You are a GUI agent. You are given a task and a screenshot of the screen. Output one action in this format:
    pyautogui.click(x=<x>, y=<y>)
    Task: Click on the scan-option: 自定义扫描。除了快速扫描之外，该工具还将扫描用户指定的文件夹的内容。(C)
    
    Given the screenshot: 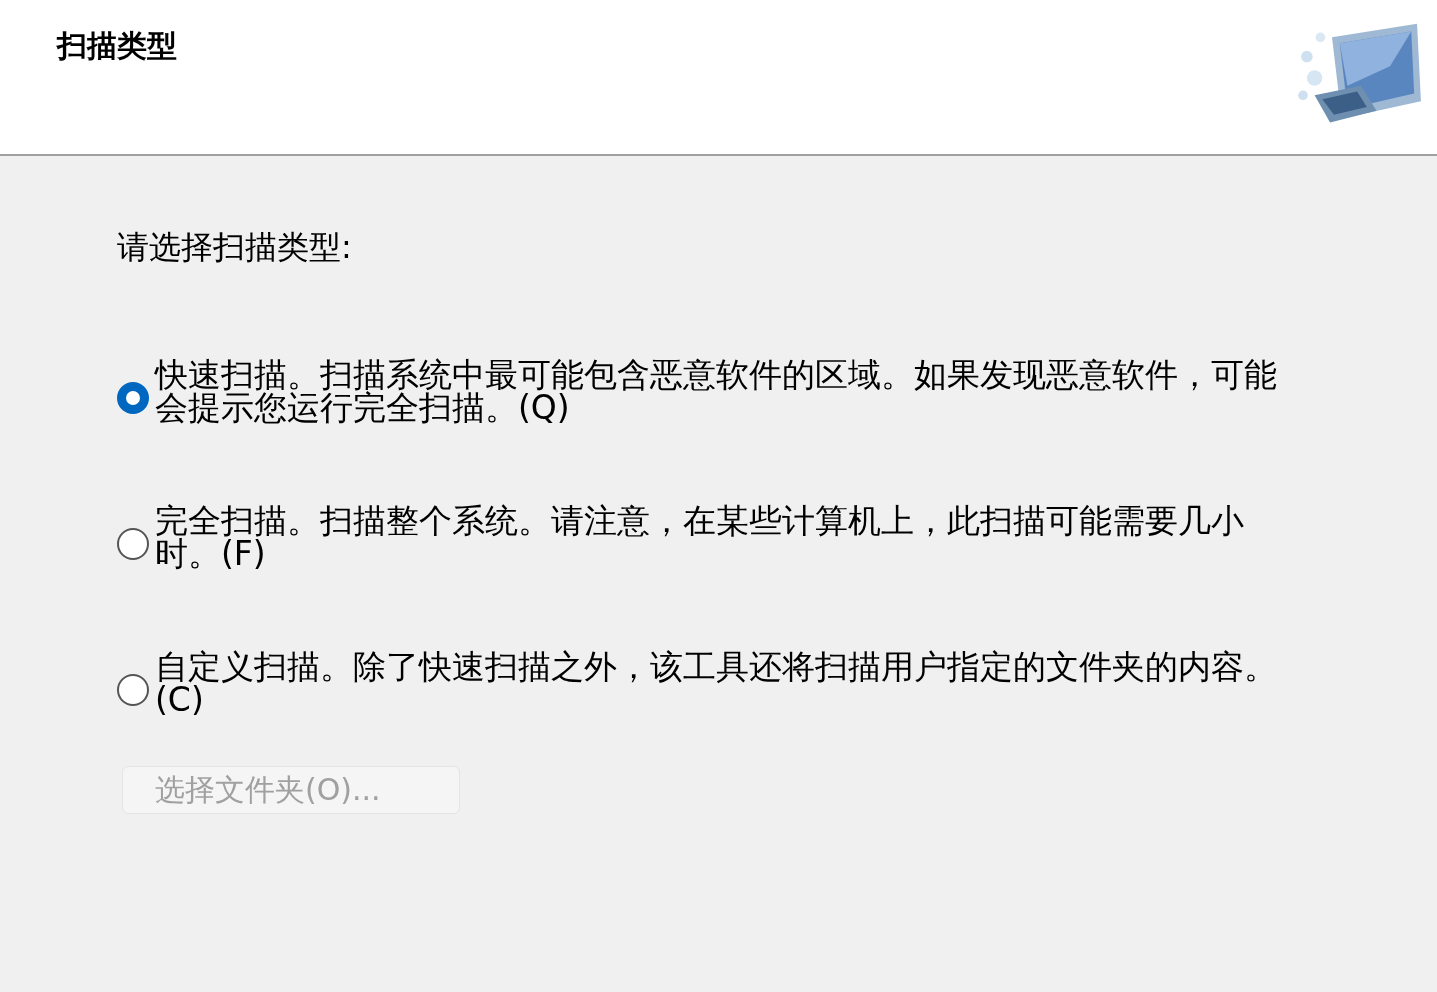 What is the action you would take?
    pyautogui.click(x=706, y=683)
    